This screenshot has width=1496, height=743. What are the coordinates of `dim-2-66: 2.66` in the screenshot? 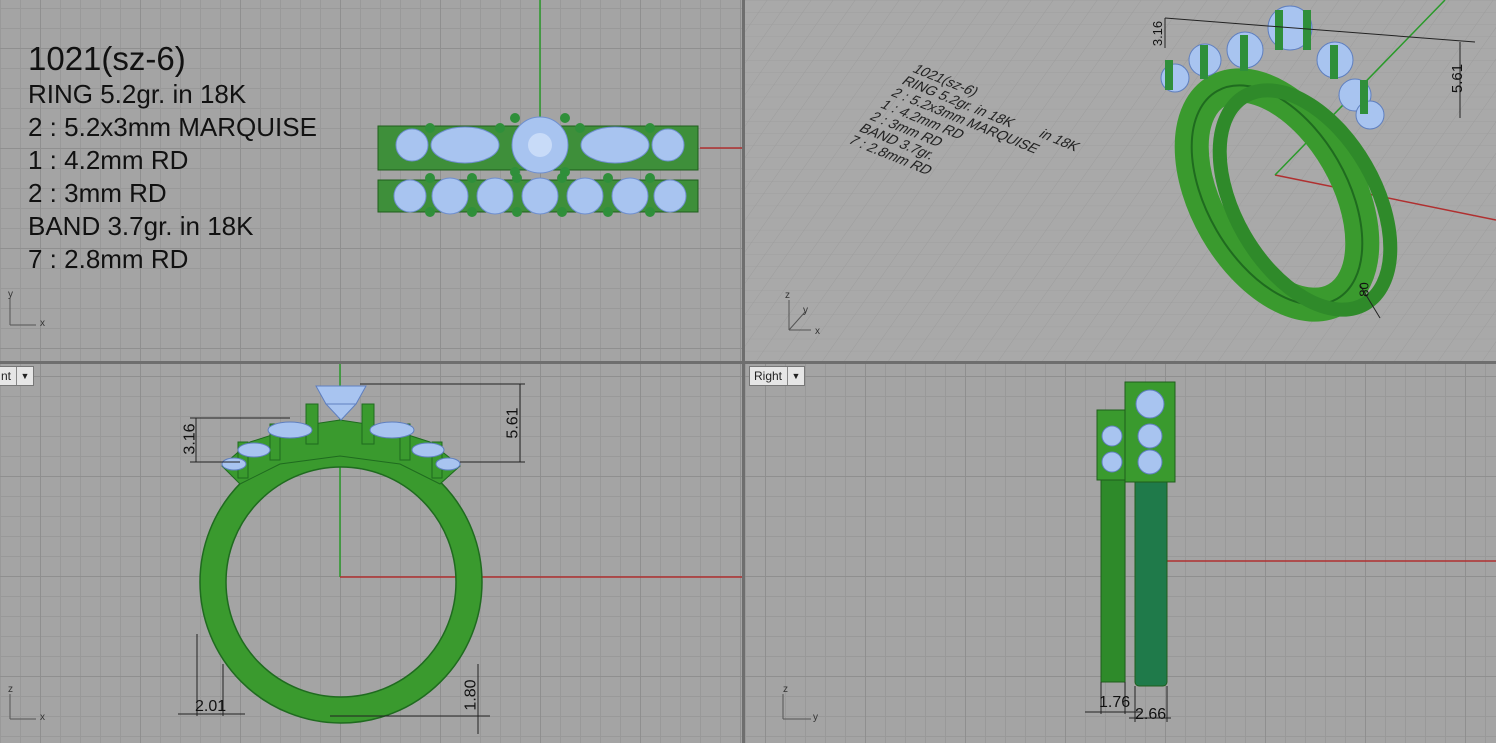 It's located at (1151, 714).